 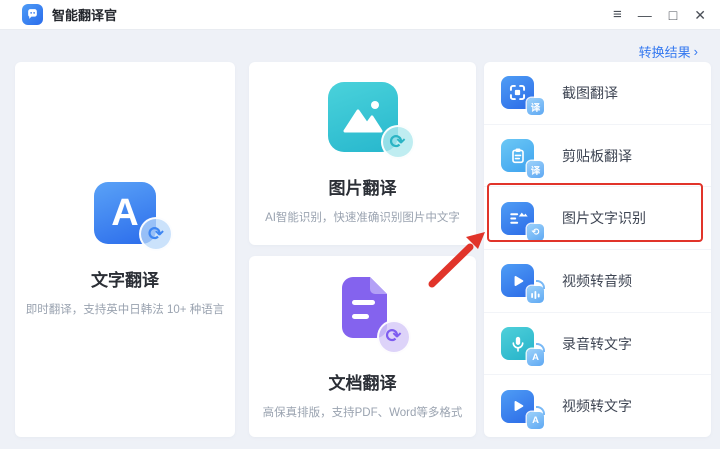 I want to click on tool-label: 图片文字识别, so click(x=604, y=218).